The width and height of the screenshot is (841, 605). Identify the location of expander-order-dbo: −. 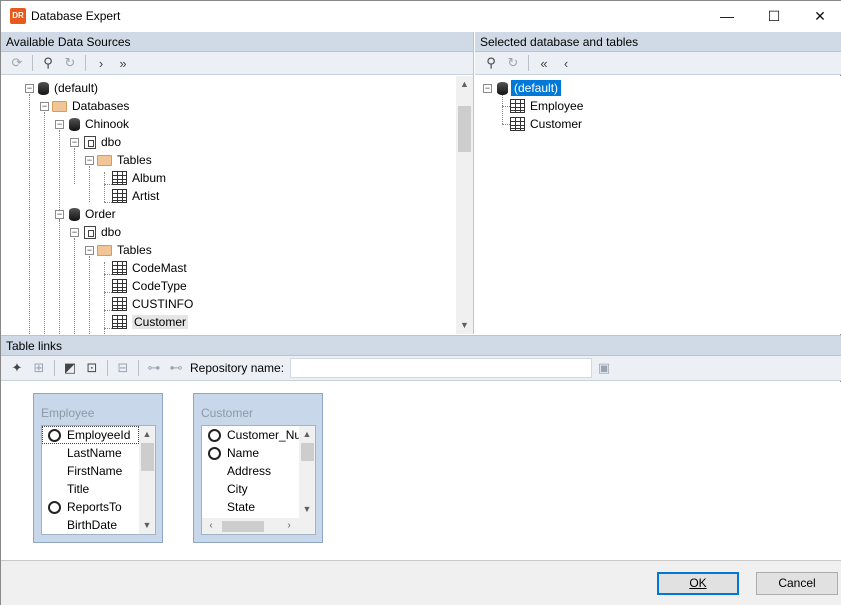
(74, 232).